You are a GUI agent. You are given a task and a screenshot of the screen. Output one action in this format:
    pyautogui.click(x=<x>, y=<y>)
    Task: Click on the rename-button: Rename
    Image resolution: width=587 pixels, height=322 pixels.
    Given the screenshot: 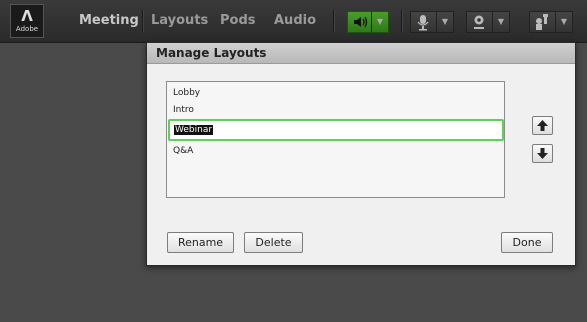 What is the action you would take?
    pyautogui.click(x=200, y=242)
    